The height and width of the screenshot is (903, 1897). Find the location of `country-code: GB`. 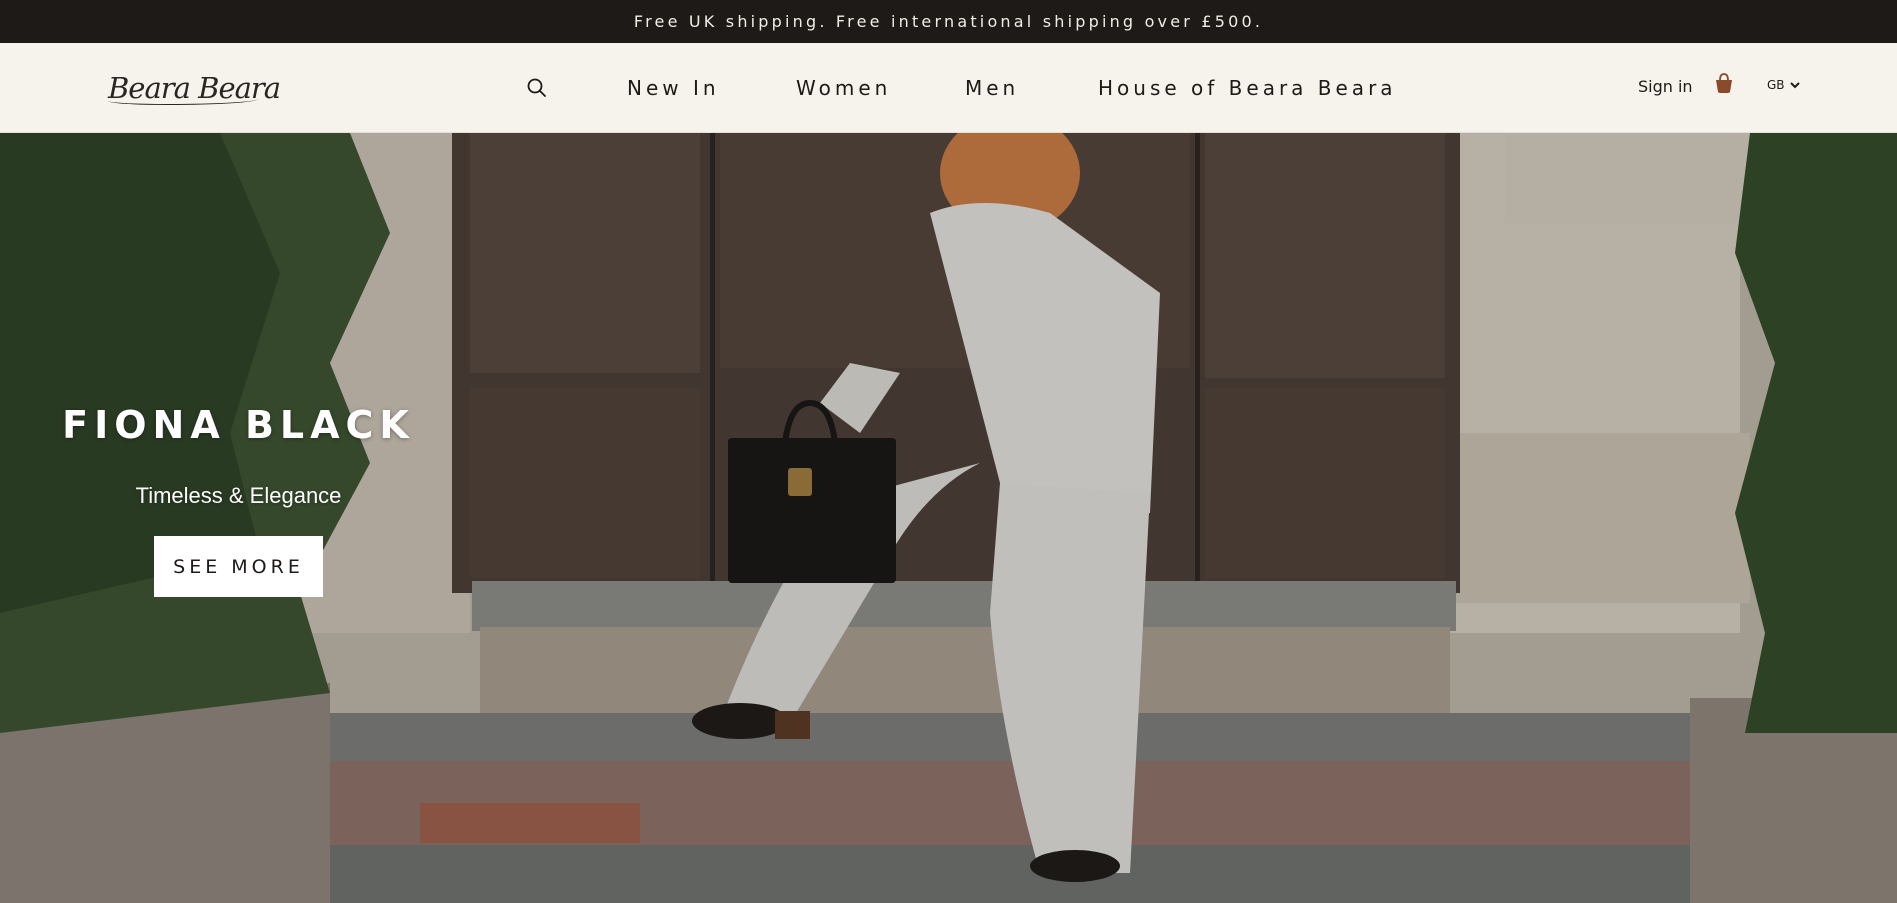

country-code: GB is located at coordinates (1776, 85).